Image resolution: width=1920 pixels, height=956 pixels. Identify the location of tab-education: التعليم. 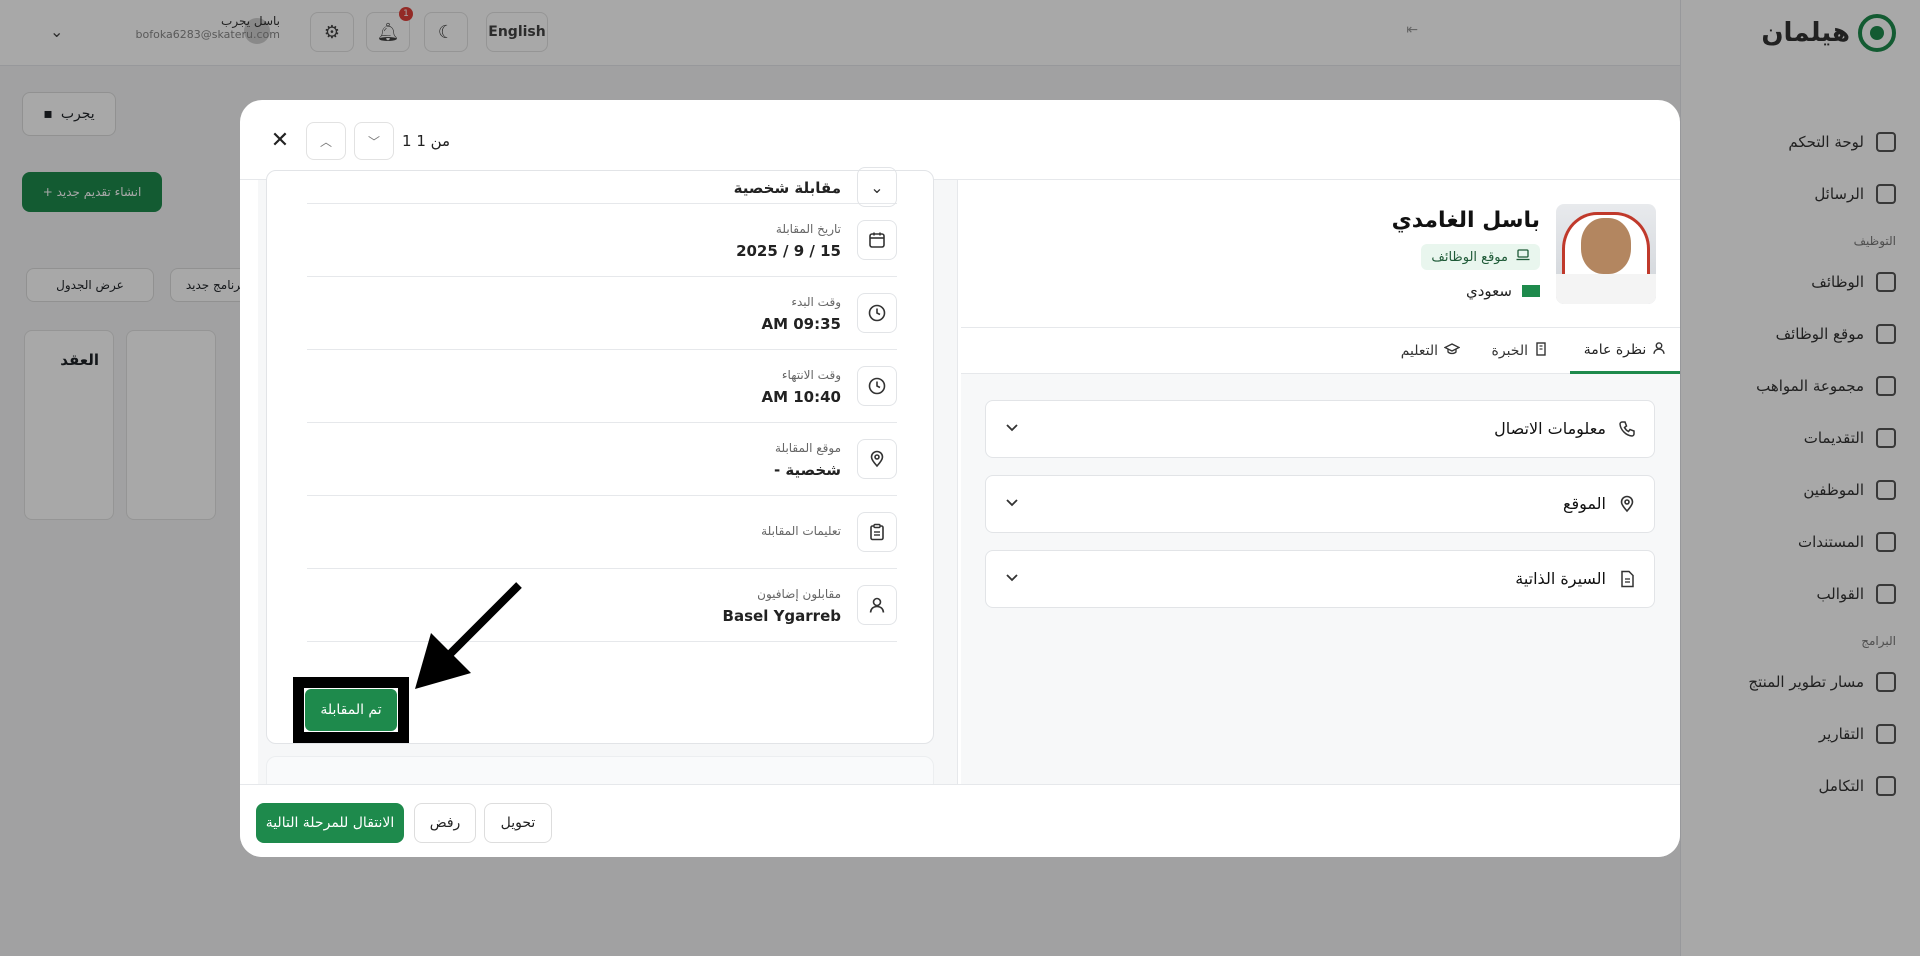
(1430, 351).